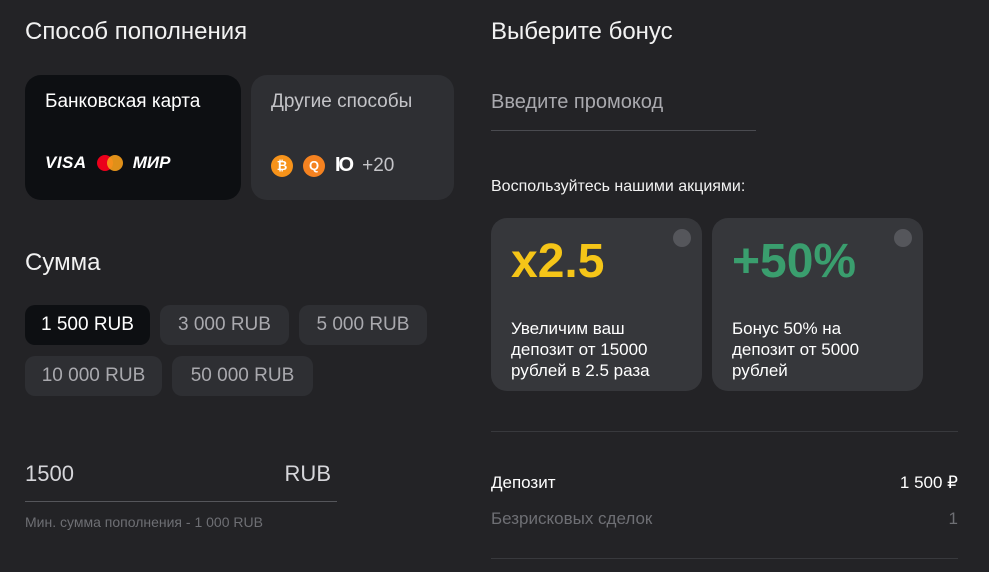 The image size is (989, 572). What do you see at coordinates (363, 325) in the screenshot?
I see `amount-chip-5000: 5 000 RUB` at bounding box center [363, 325].